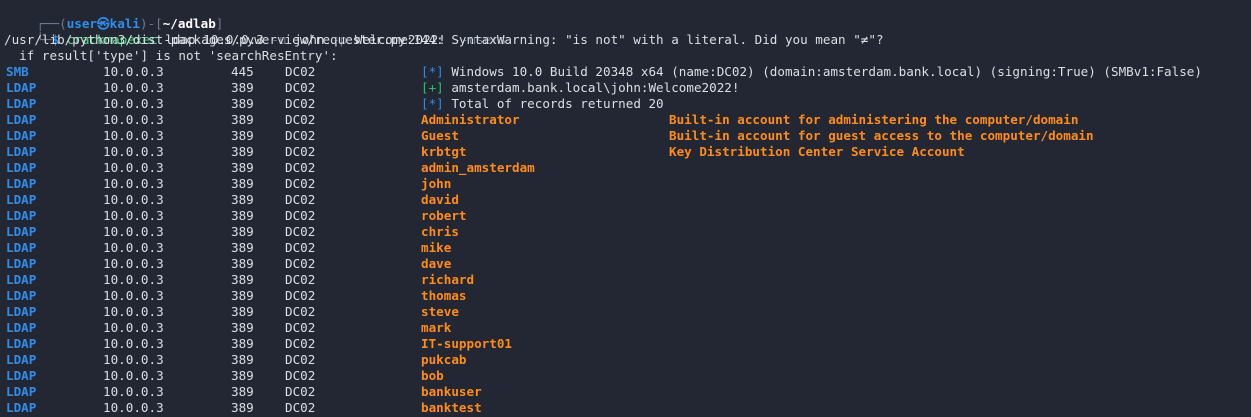 The height and width of the screenshot is (417, 1251). What do you see at coordinates (444, 151) in the screenshot?
I see `username: krbtgt` at bounding box center [444, 151].